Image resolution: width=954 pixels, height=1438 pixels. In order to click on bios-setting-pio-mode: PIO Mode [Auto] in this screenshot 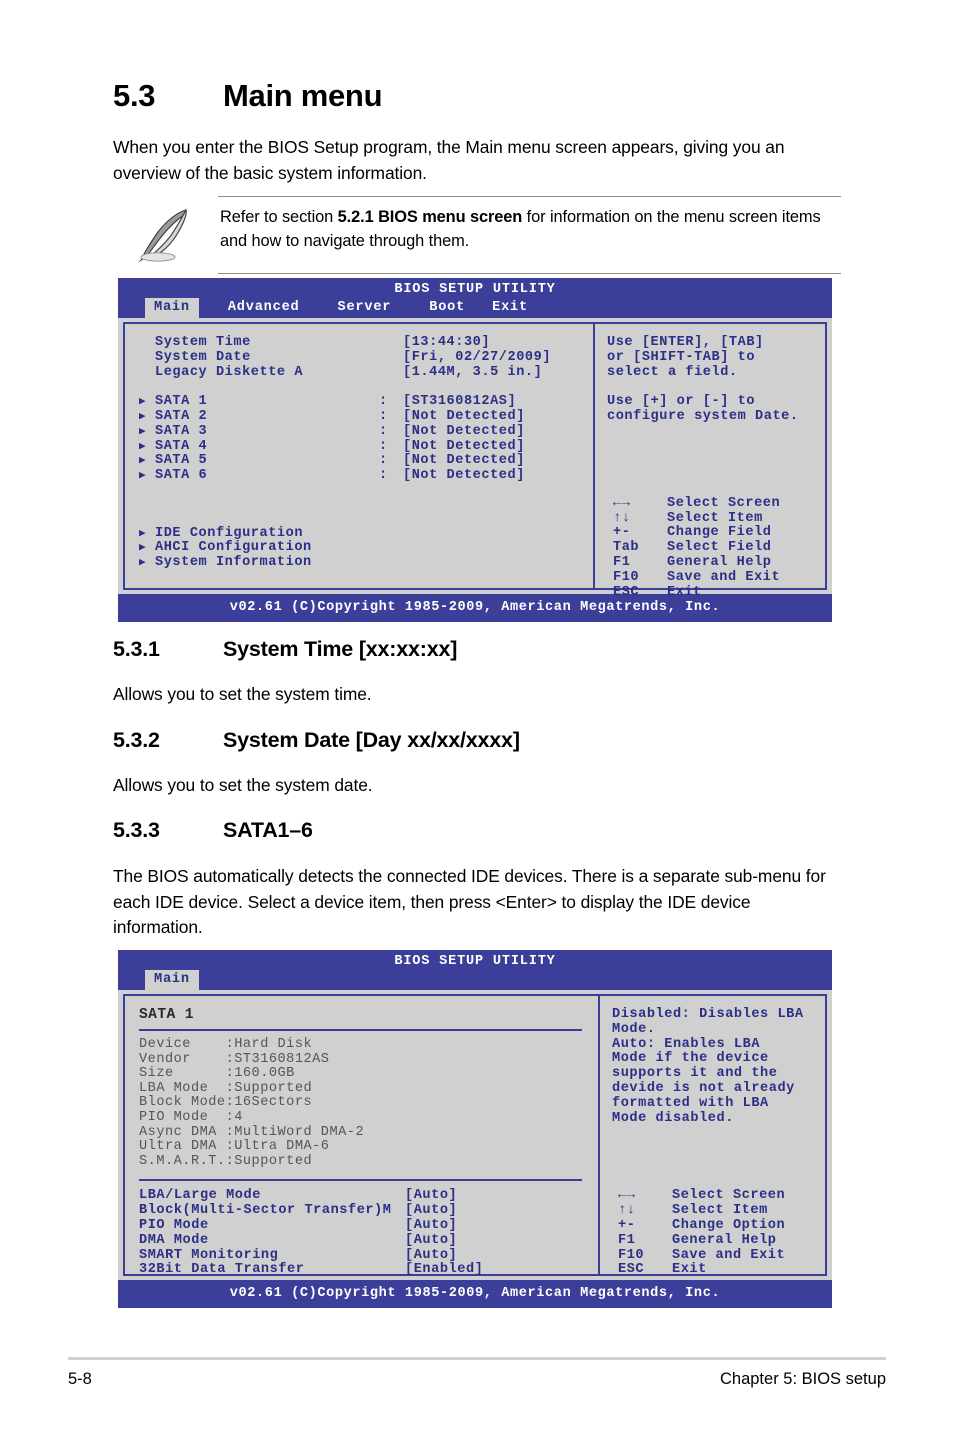, I will do `click(368, 1225)`.